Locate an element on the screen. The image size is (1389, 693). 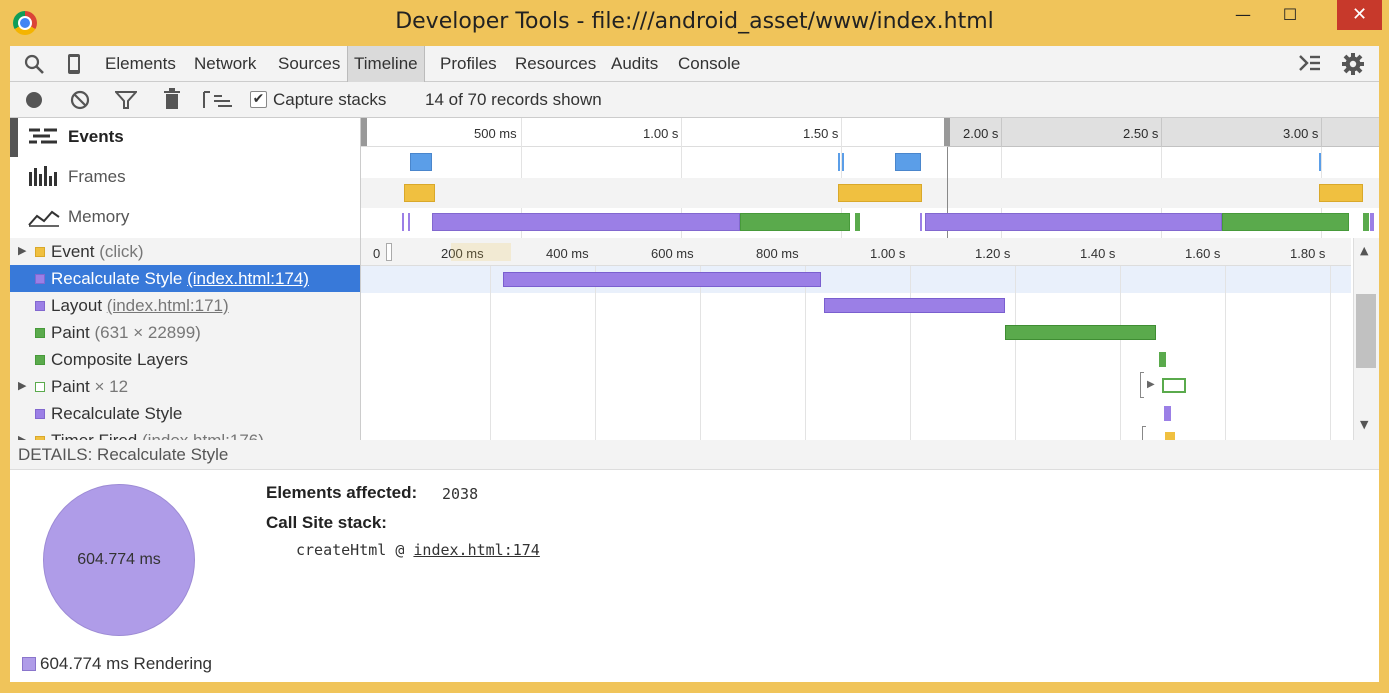
record-source-link: (index.html:176) is located at coordinates (203, 435).